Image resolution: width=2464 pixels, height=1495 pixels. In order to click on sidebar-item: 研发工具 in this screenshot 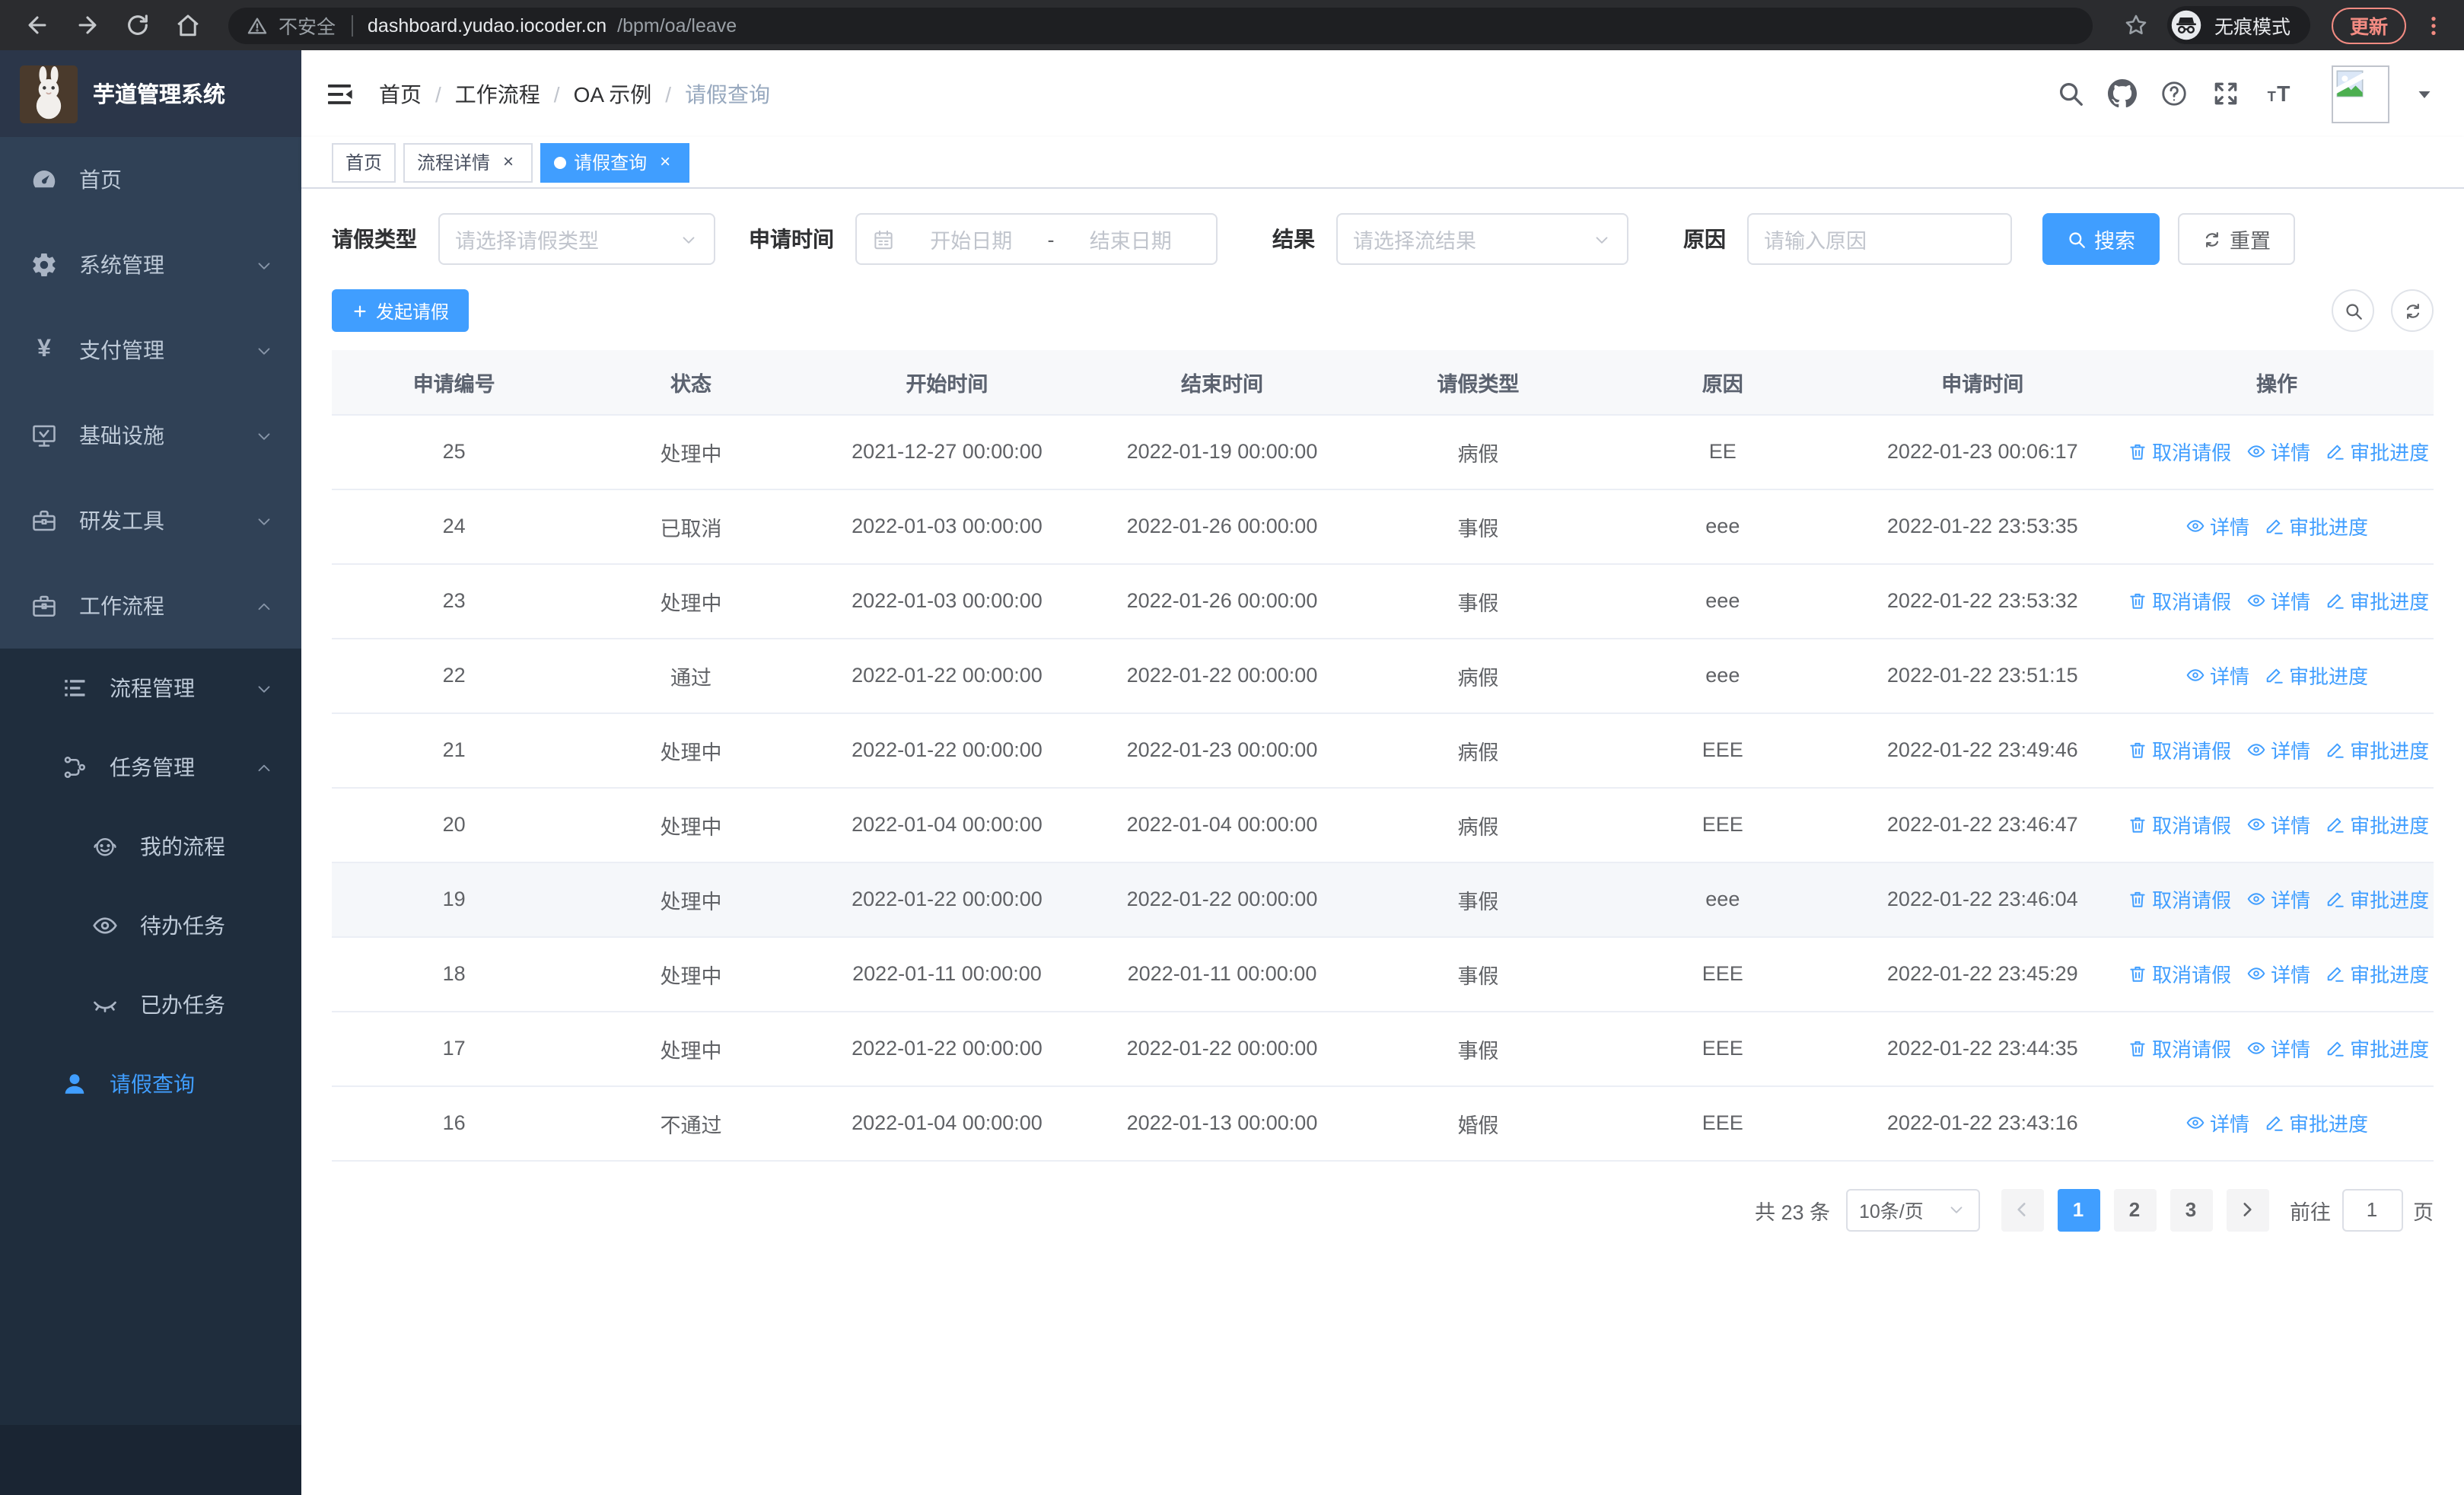, I will do `click(150, 520)`.